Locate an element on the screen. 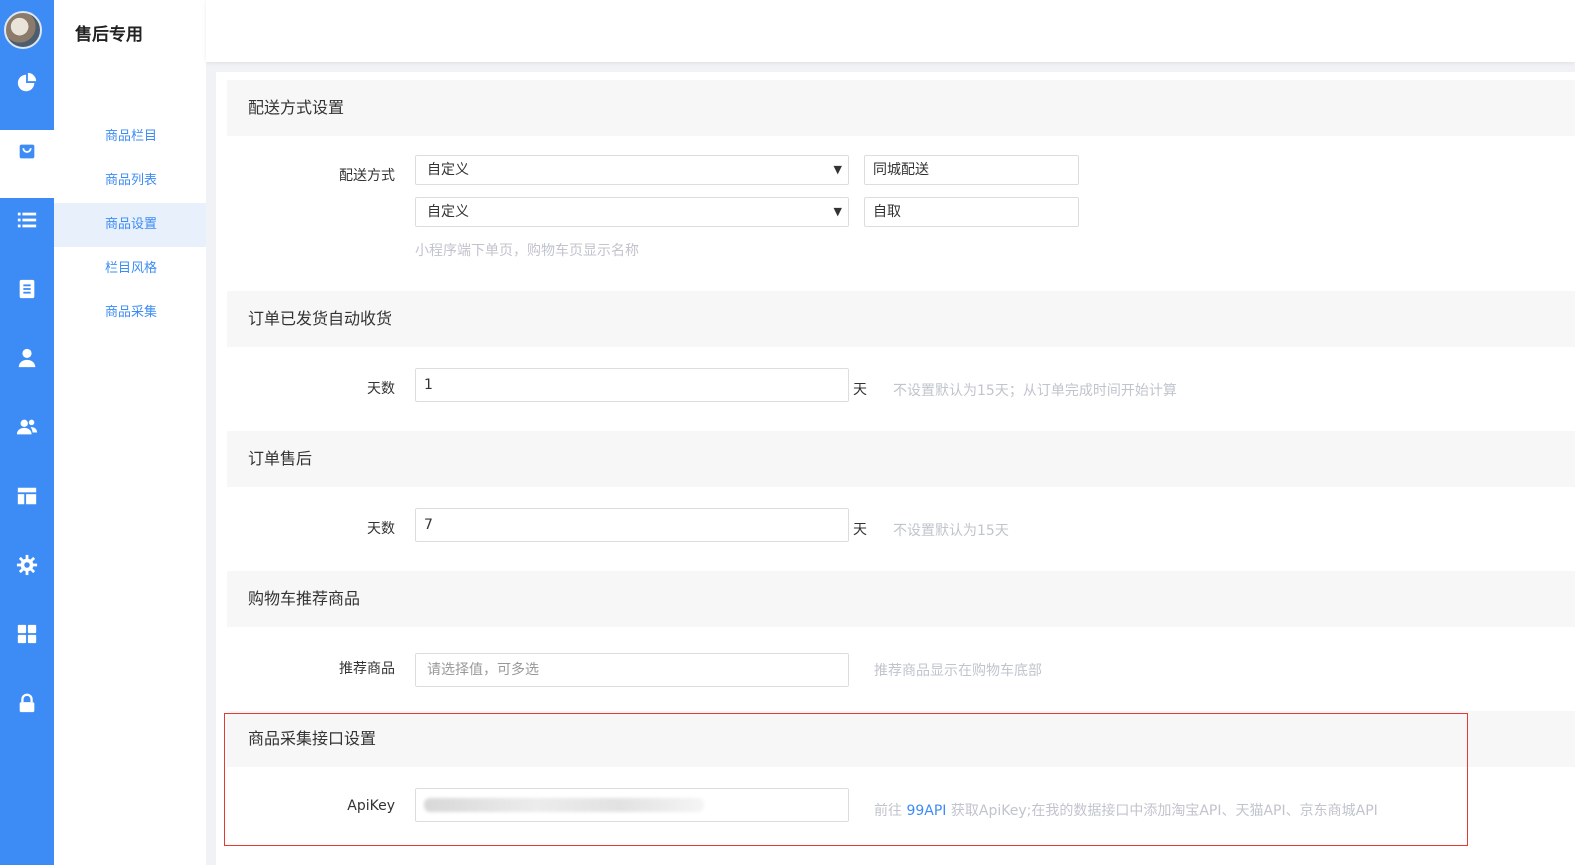 The height and width of the screenshot is (865, 1575). submenu-item-categories: 商品栏目 is located at coordinates (130, 137).